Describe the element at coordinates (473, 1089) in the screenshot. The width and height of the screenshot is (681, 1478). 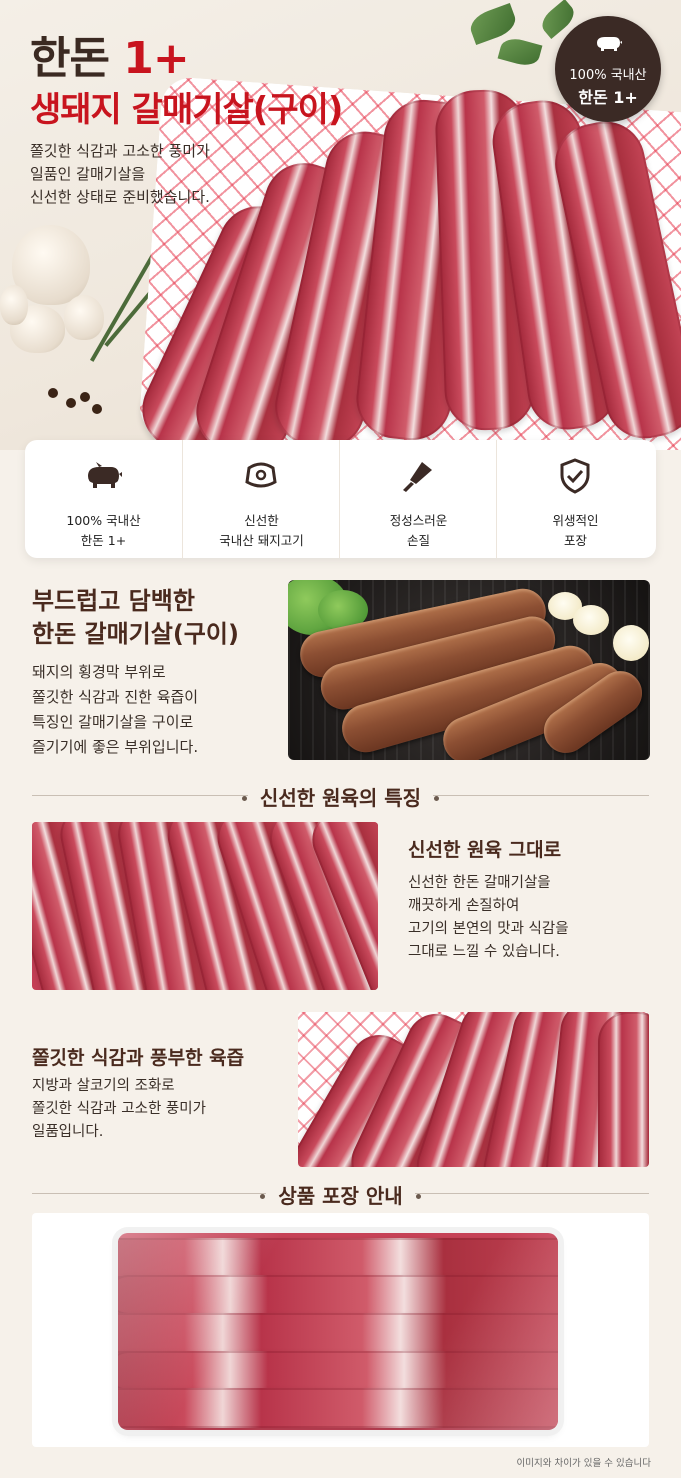
I see `juicy-meat-image` at that location.